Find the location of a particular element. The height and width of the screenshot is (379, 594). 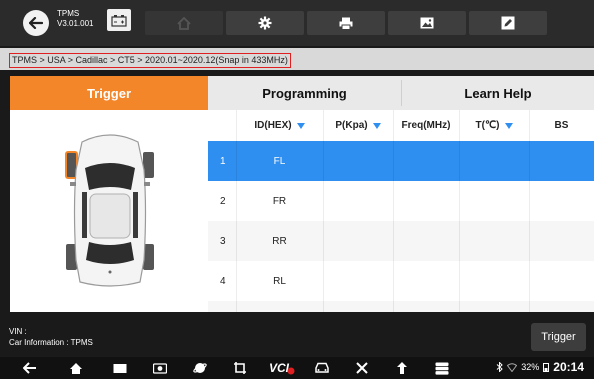

tab-programming: Programming is located at coordinates (304, 93).